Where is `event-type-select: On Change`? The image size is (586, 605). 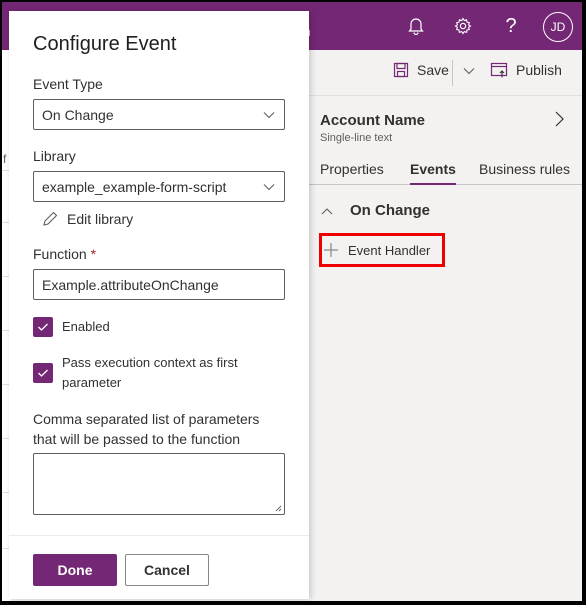
event-type-select: On Change is located at coordinates (159, 114).